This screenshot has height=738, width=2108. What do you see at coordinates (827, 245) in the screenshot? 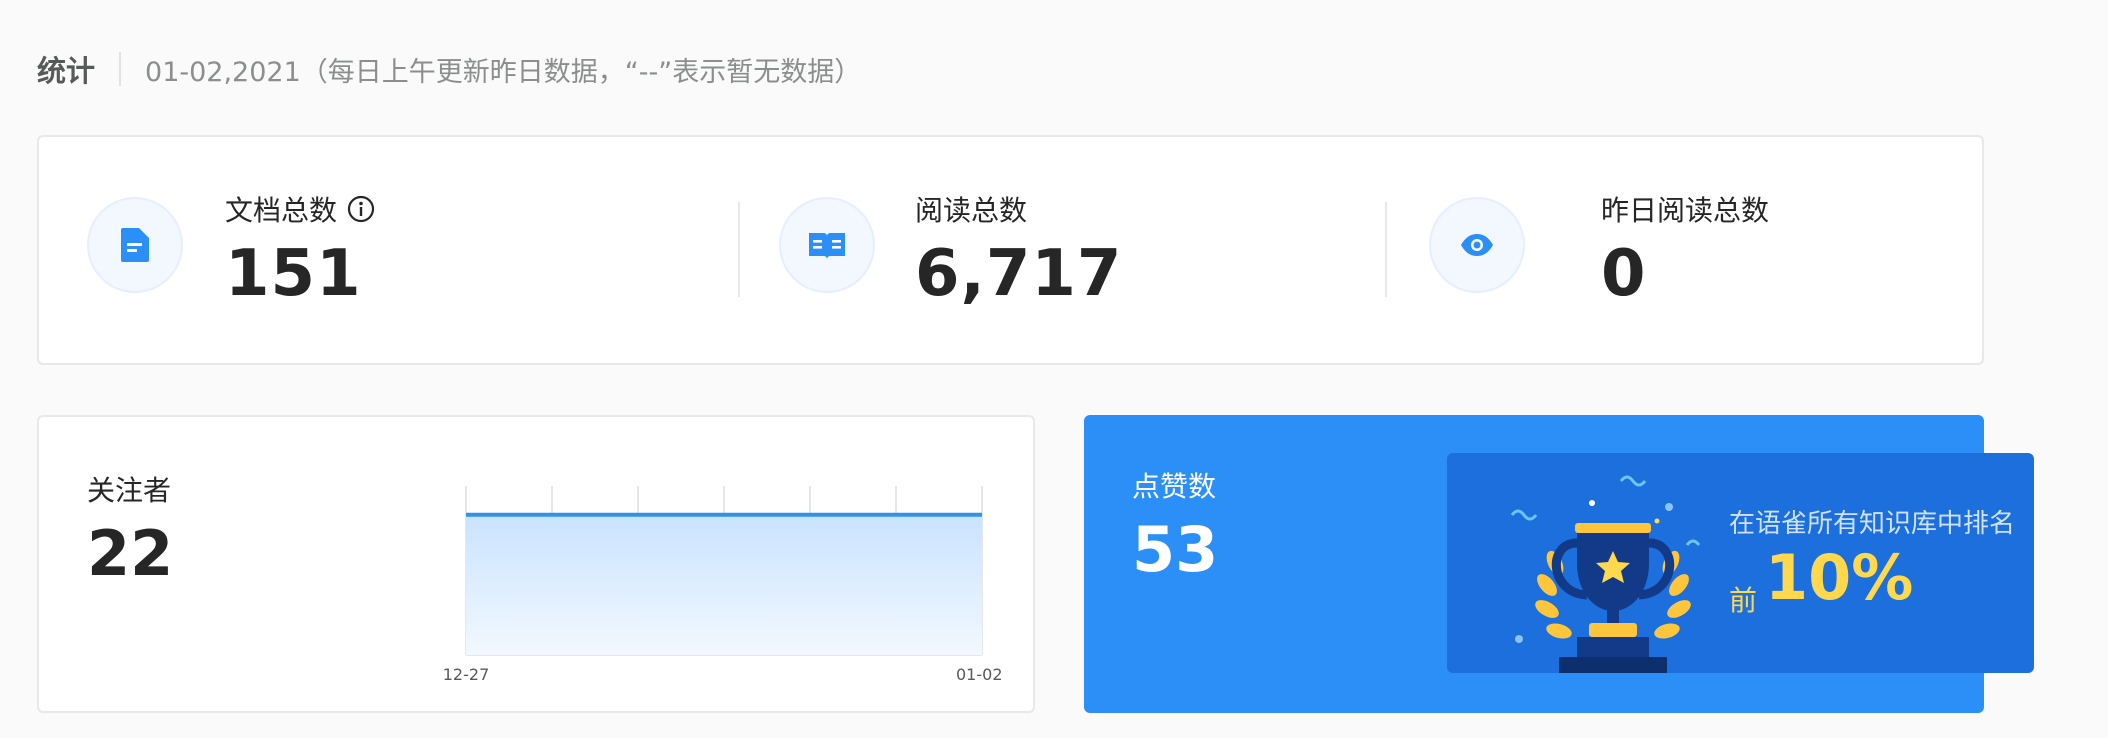
I see `book-icon` at bounding box center [827, 245].